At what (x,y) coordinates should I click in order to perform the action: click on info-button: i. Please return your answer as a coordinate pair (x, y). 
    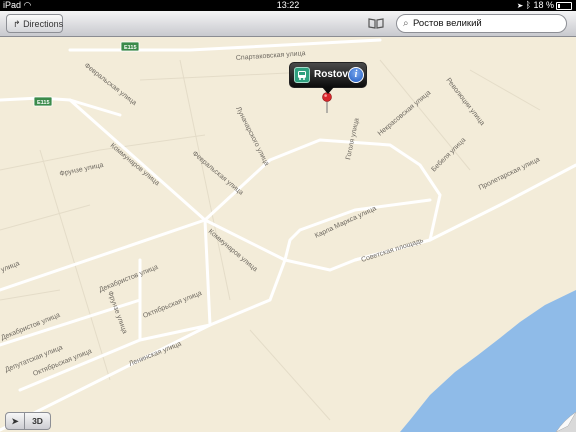
    Looking at the image, I should click on (356, 75).